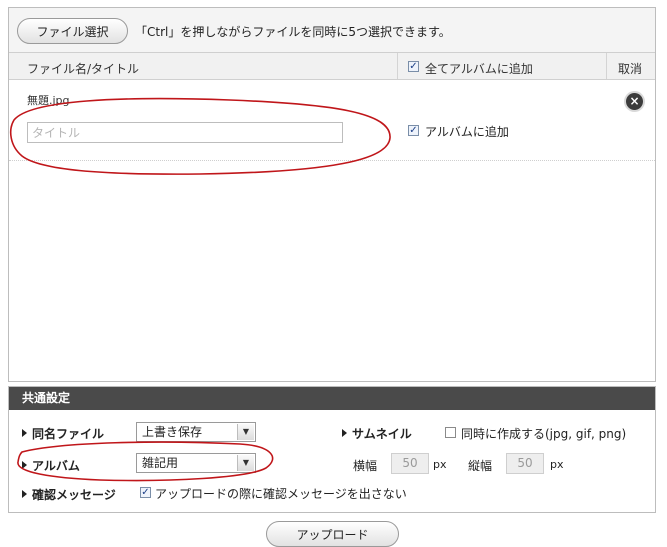  What do you see at coordinates (332, 120) in the screenshot?
I see `file-row: 無題.jpg ✓ アルバムに追加 ×` at bounding box center [332, 120].